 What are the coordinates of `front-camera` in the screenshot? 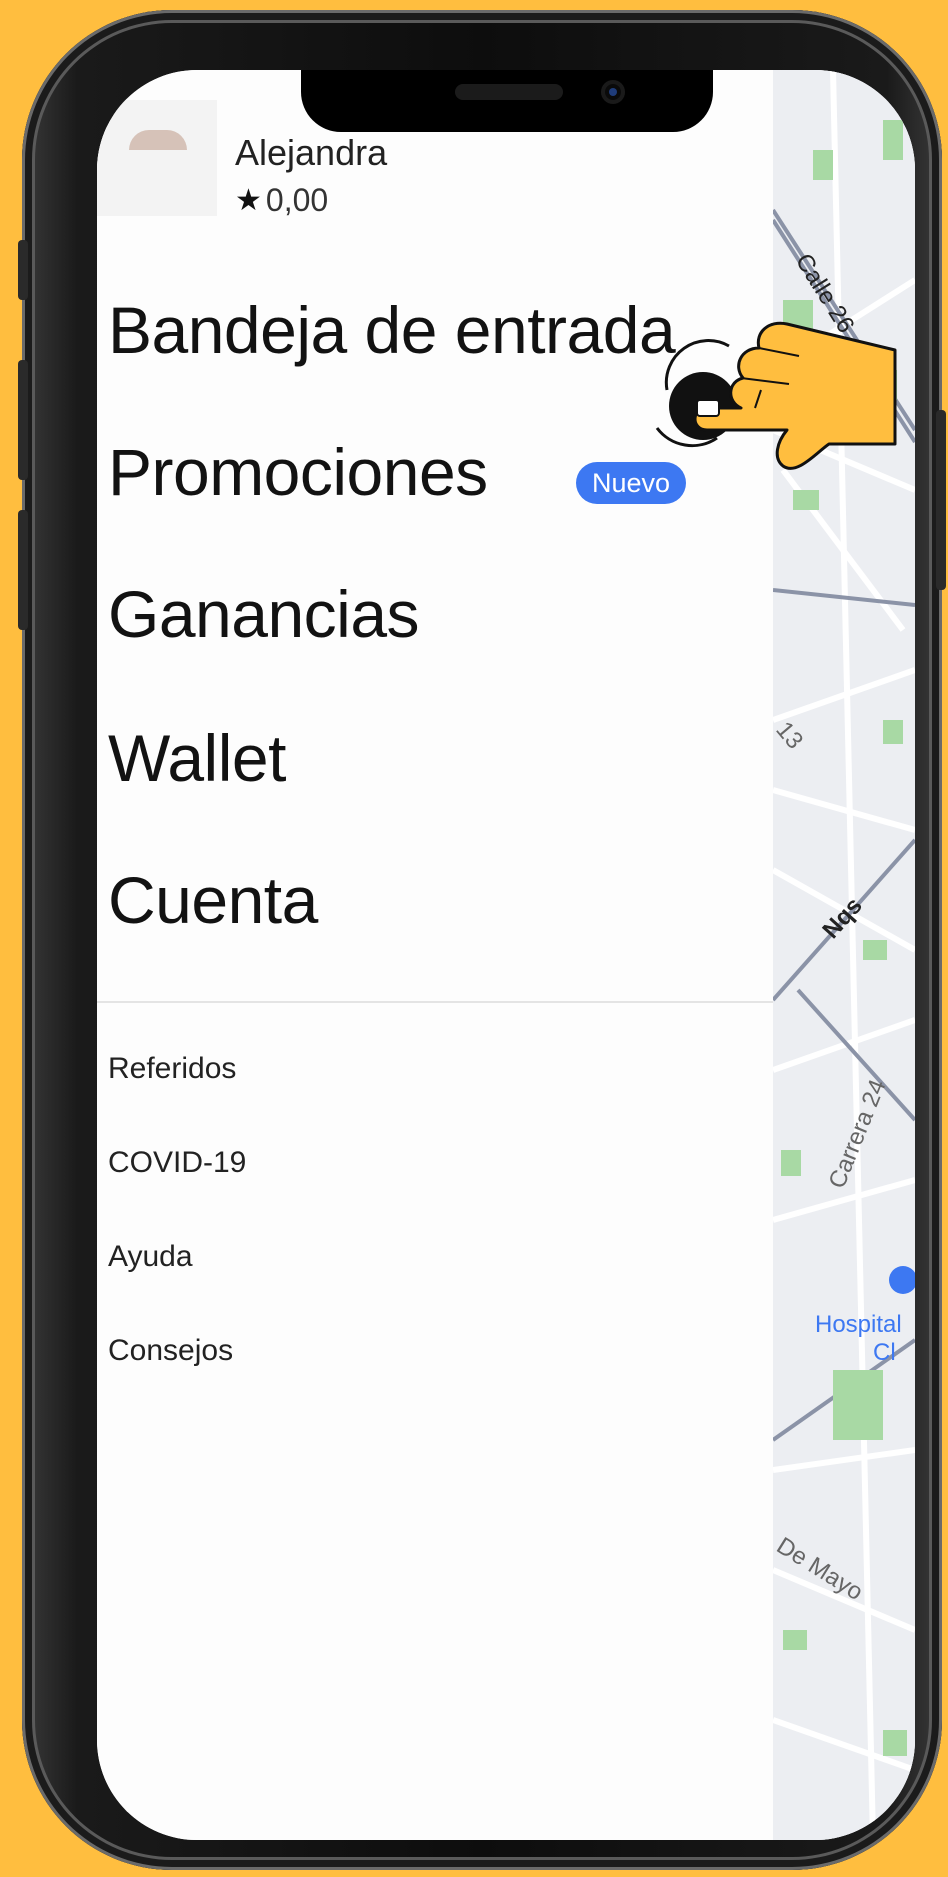 It's located at (613, 92).